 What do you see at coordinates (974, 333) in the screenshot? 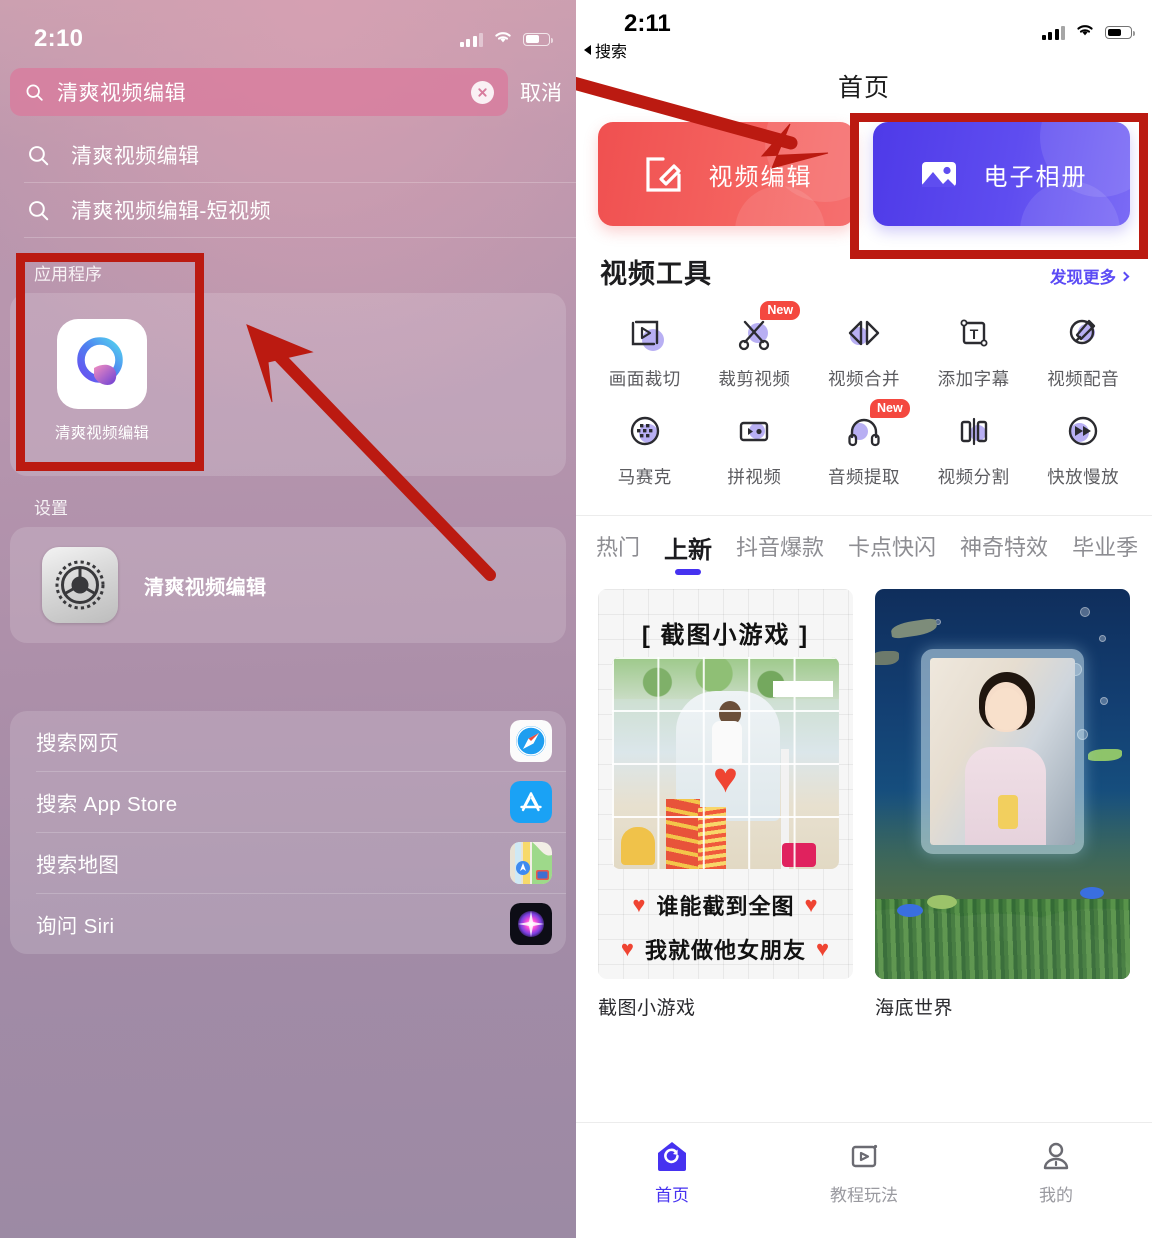
I see `text-box-icon: T` at bounding box center [974, 333].